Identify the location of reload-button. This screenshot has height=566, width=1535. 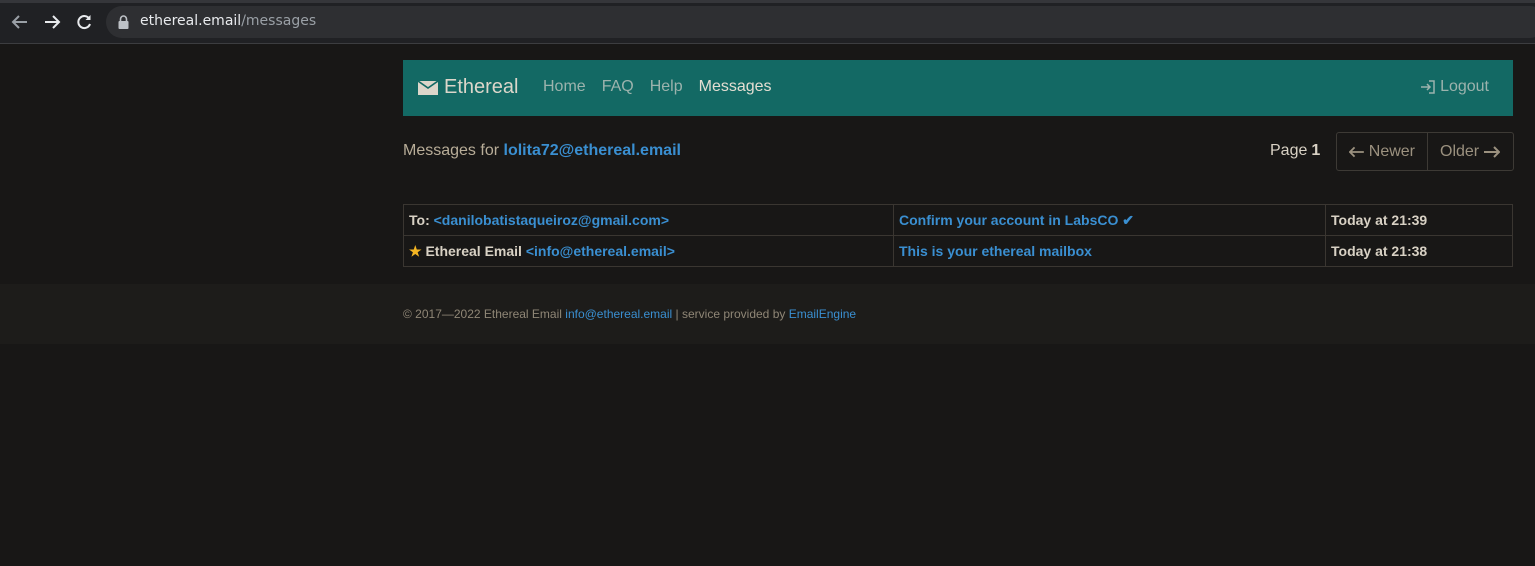
(84, 22).